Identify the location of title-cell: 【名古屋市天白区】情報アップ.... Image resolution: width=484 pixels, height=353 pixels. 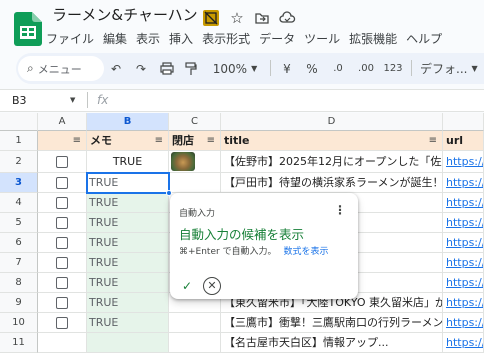
(332, 343).